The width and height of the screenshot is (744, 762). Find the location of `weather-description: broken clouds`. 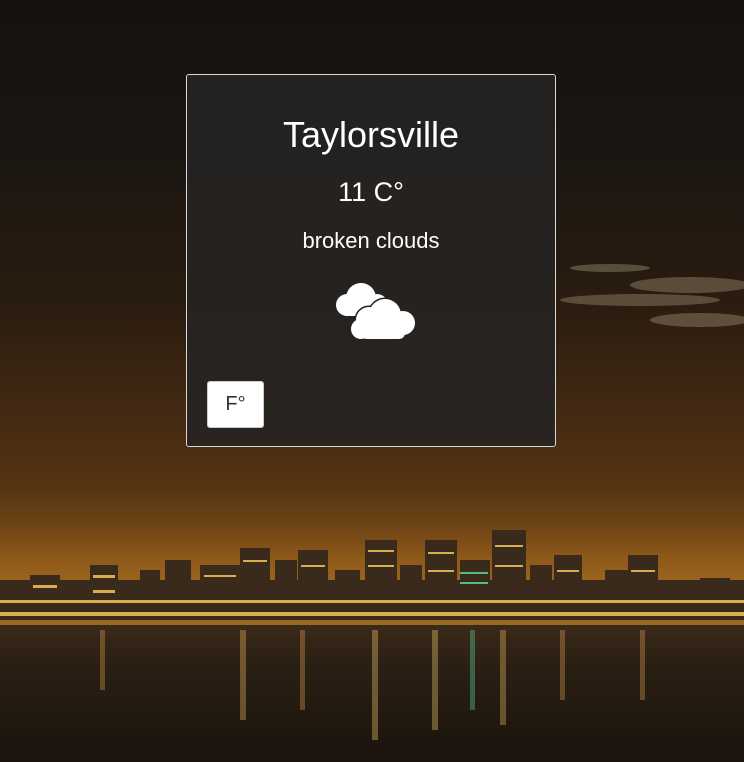

weather-description: broken clouds is located at coordinates (371, 240).